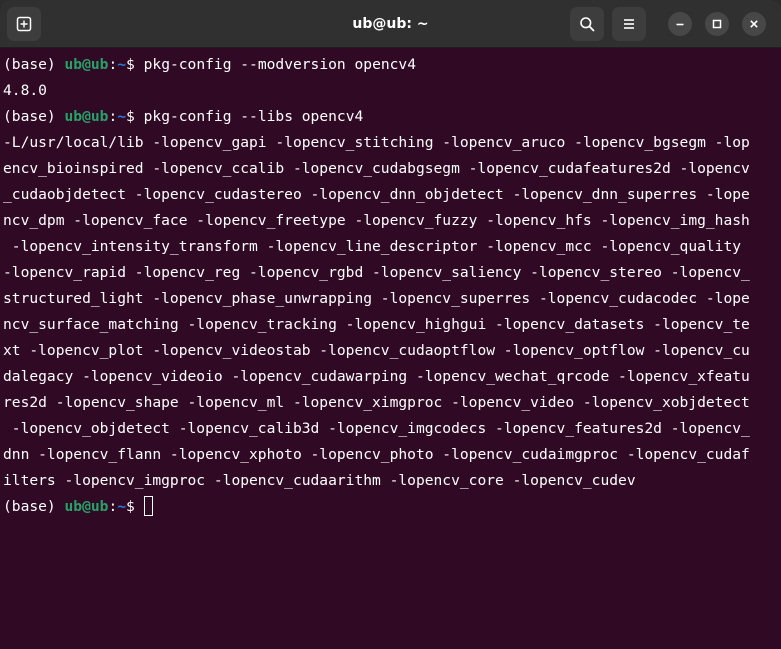  I want to click on new-tab-button, so click(24, 24).